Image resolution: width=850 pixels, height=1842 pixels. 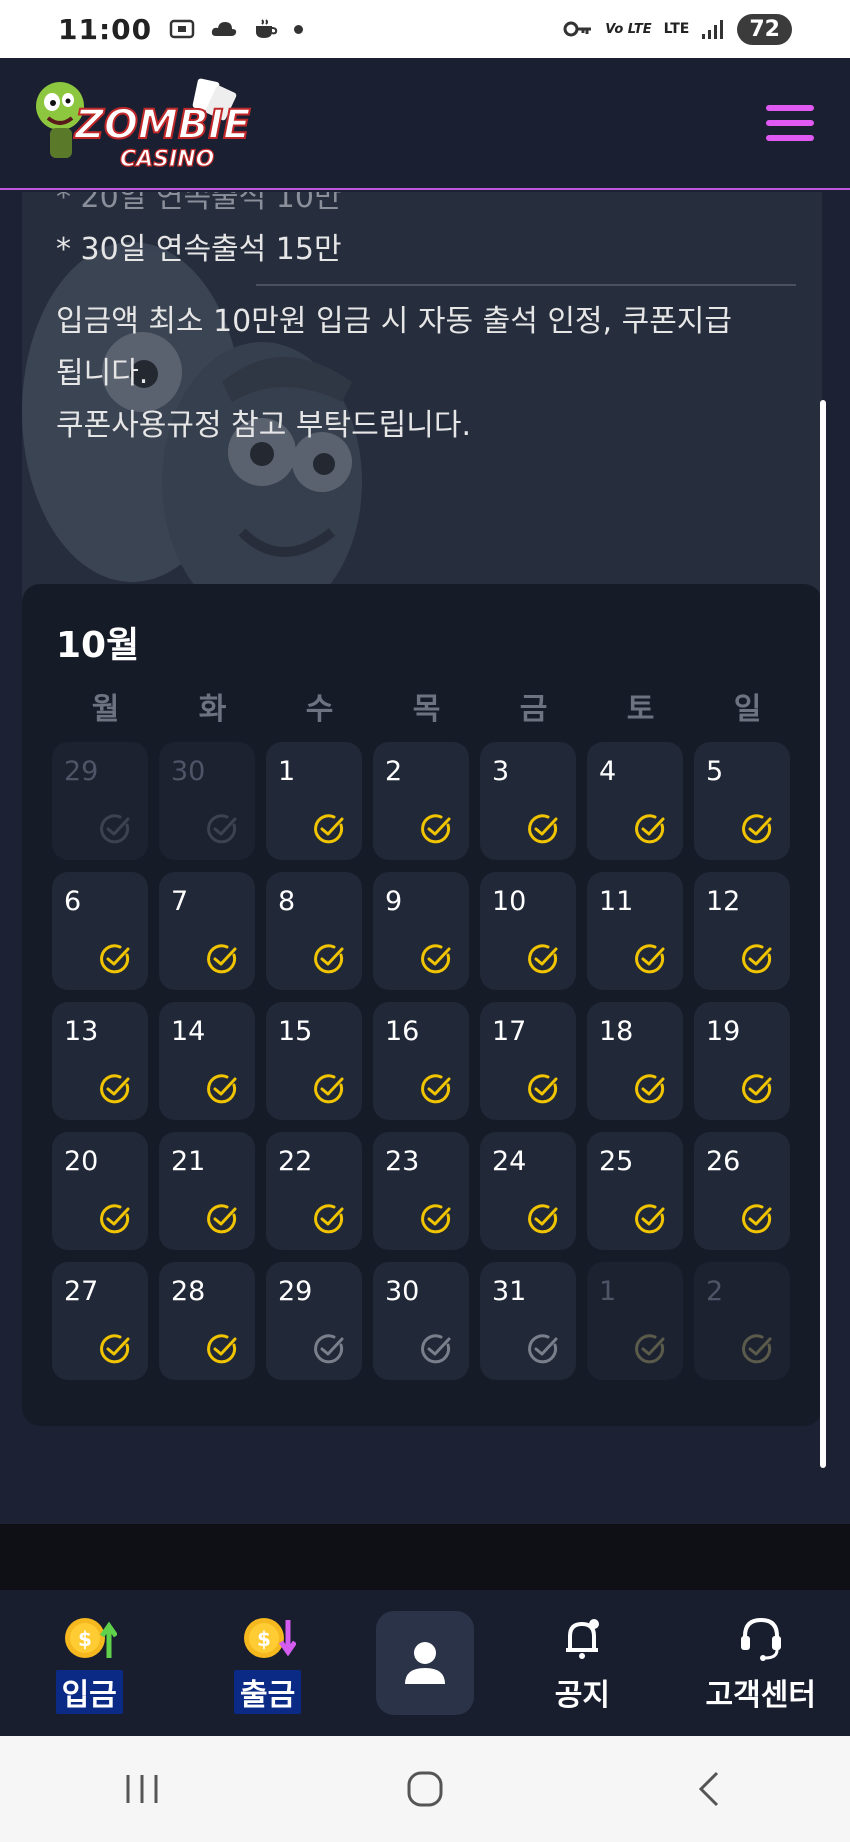 What do you see at coordinates (760, 1695) in the screenshot?
I see `nav-support-label: 고객센터` at bounding box center [760, 1695].